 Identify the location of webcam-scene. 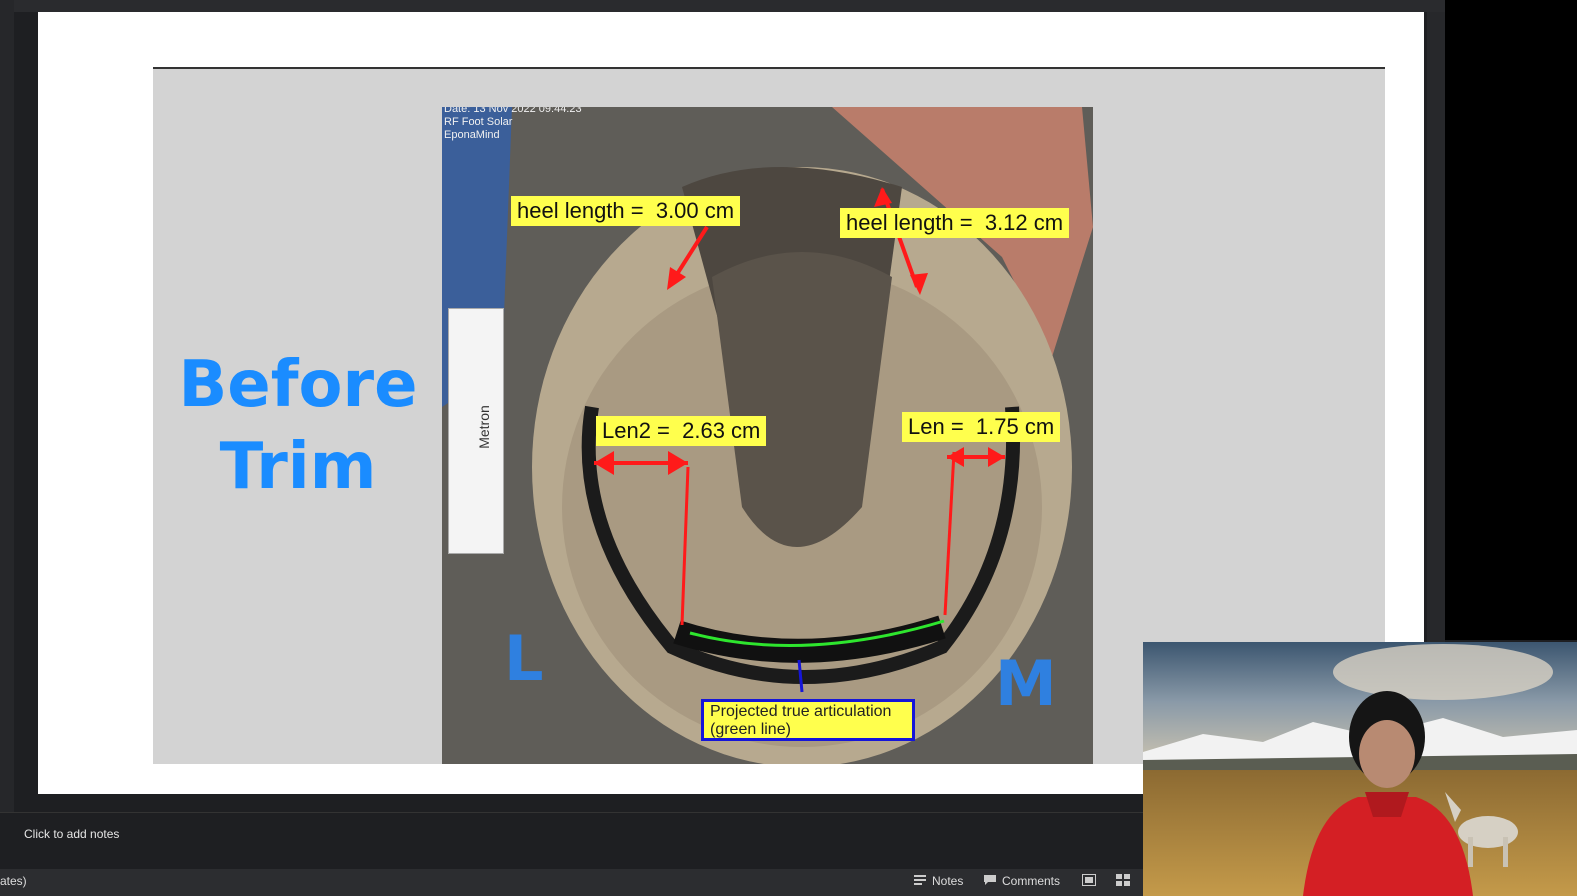
(1360, 769).